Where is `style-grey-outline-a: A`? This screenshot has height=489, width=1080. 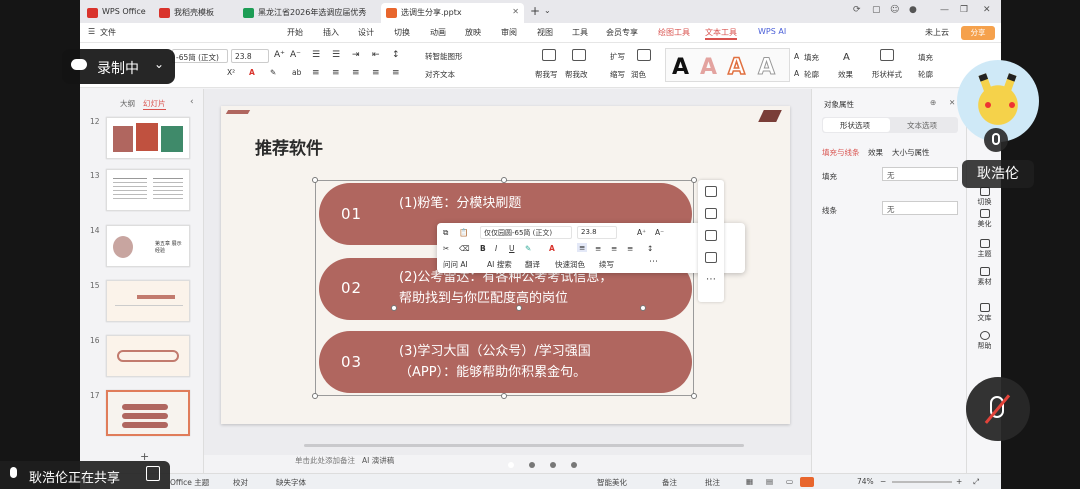 style-grey-outline-a: A is located at coordinates (766, 68).